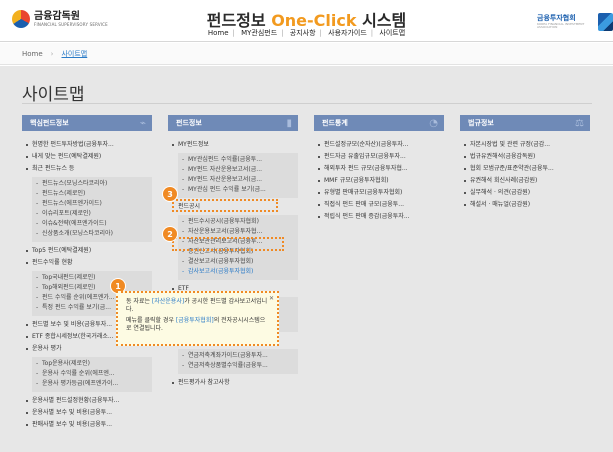 The width and height of the screenshot is (613, 452). I want to click on kofia-name: 금융투자협회, so click(556, 18).